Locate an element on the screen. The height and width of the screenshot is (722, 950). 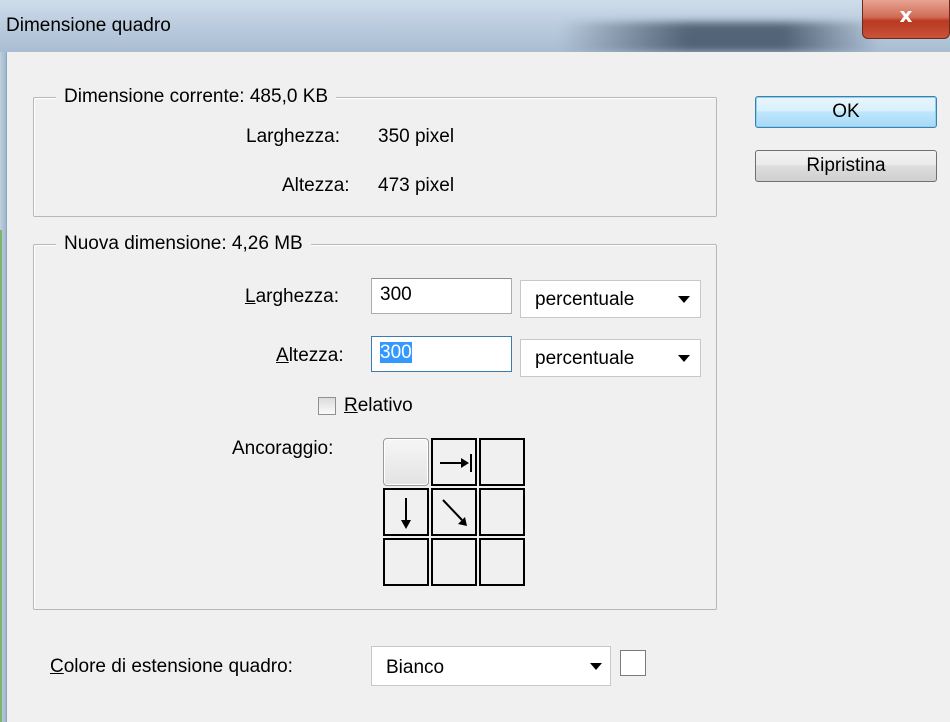
anchor-cell-top-center is located at coordinates (454, 462).